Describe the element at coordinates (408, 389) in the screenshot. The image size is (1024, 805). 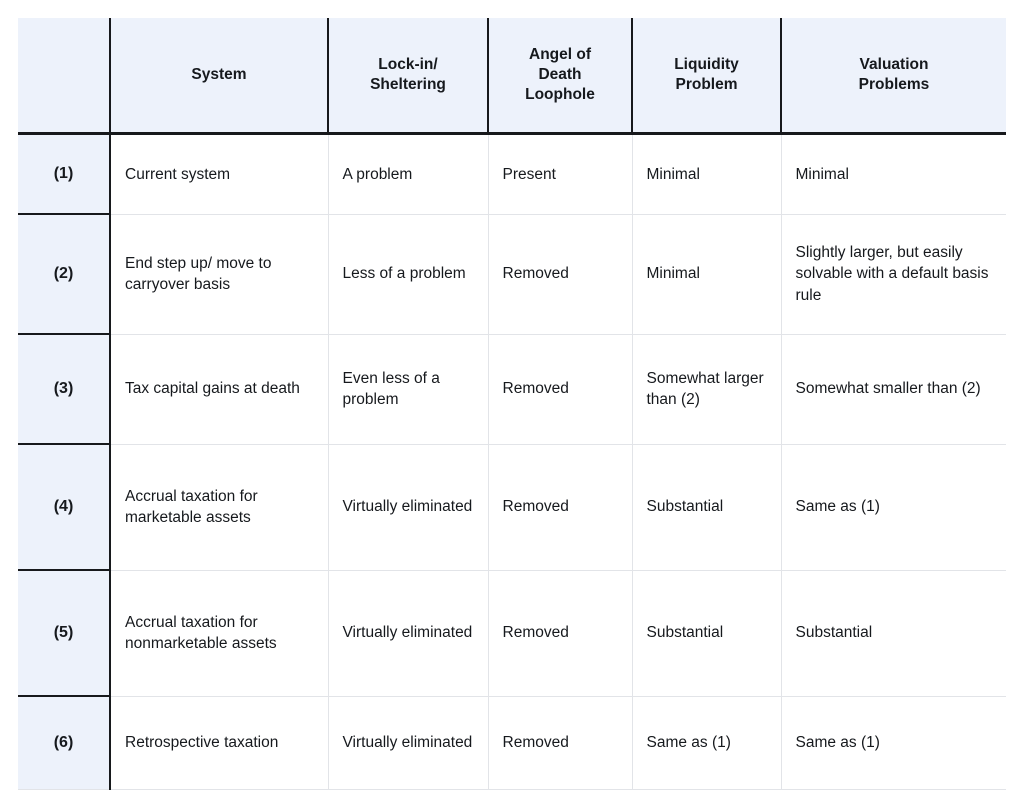
I see `cell-lockin: Even less of a problem` at that location.